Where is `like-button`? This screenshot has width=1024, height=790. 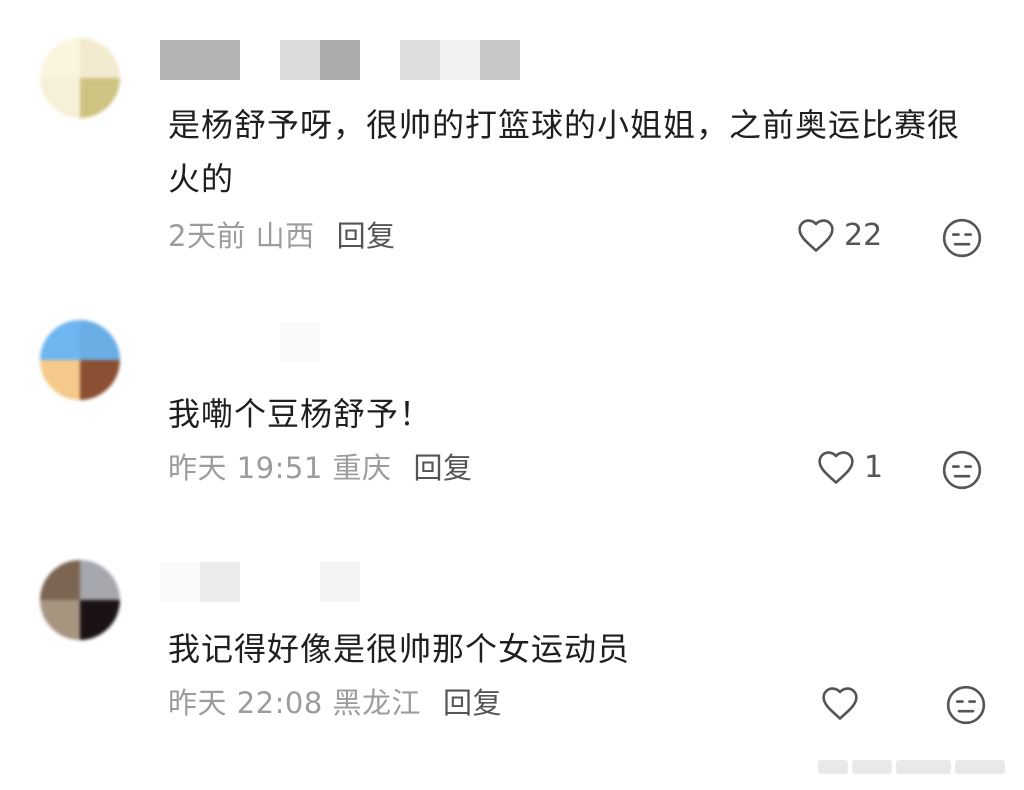
like-button is located at coordinates (844, 703).